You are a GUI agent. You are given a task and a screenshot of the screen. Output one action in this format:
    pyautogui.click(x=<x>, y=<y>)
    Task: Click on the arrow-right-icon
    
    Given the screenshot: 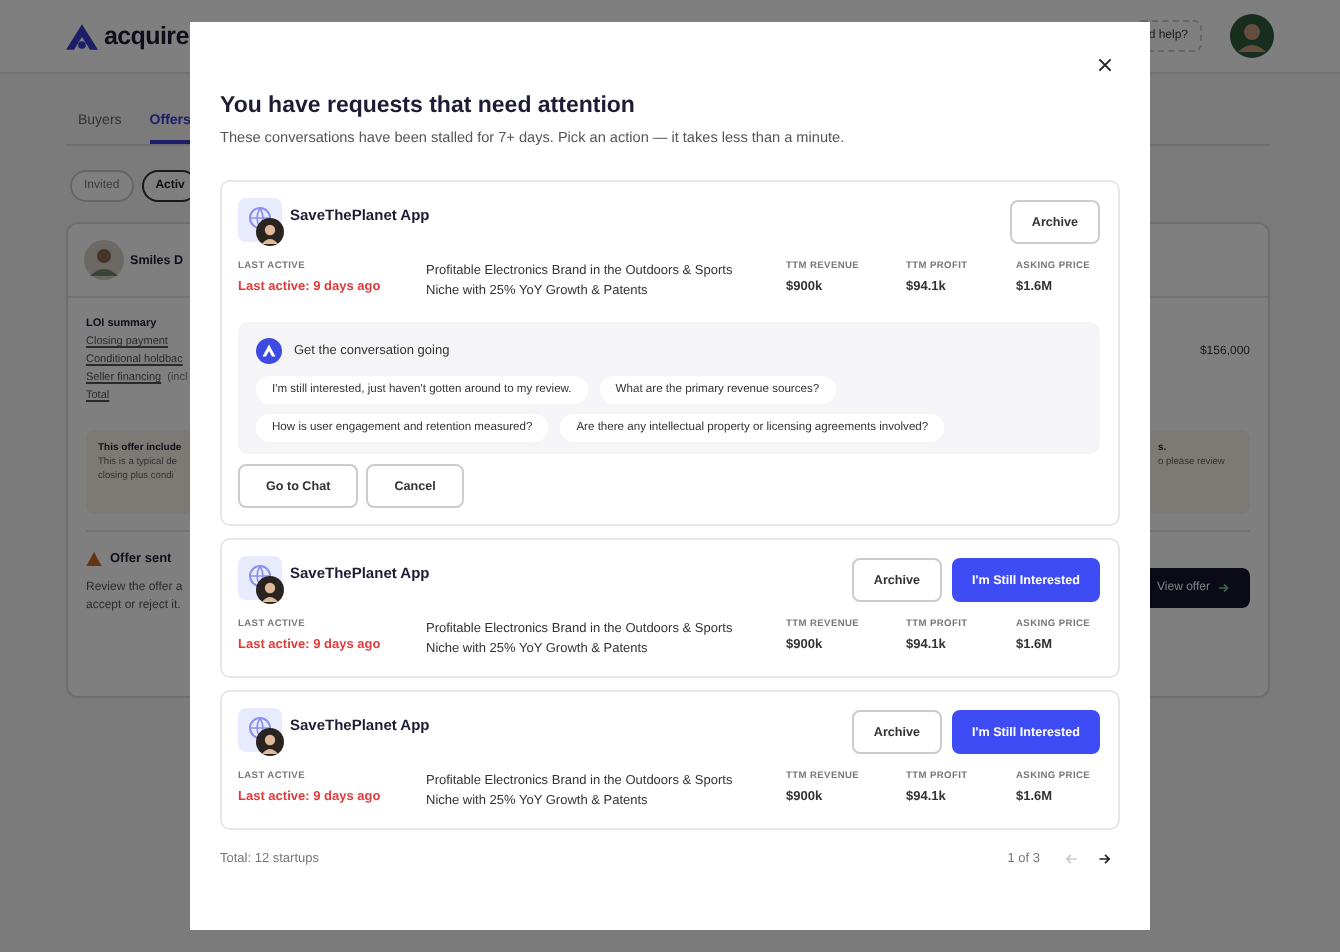 What is the action you would take?
    pyautogui.click(x=1224, y=588)
    